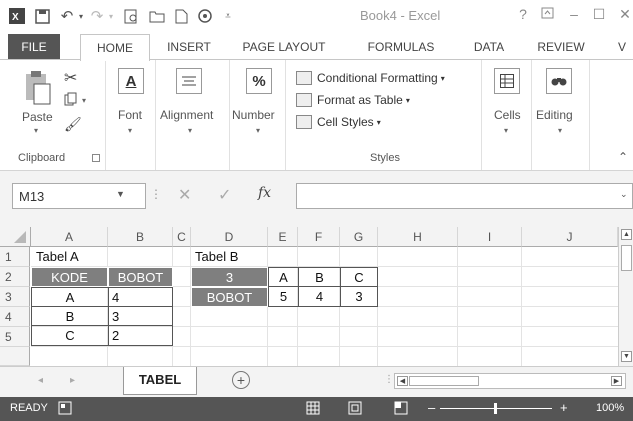 This screenshot has height=421, width=633. What do you see at coordinates (111, 16) in the screenshot?
I see `redo-dropdown-icon: ▾` at bounding box center [111, 16].